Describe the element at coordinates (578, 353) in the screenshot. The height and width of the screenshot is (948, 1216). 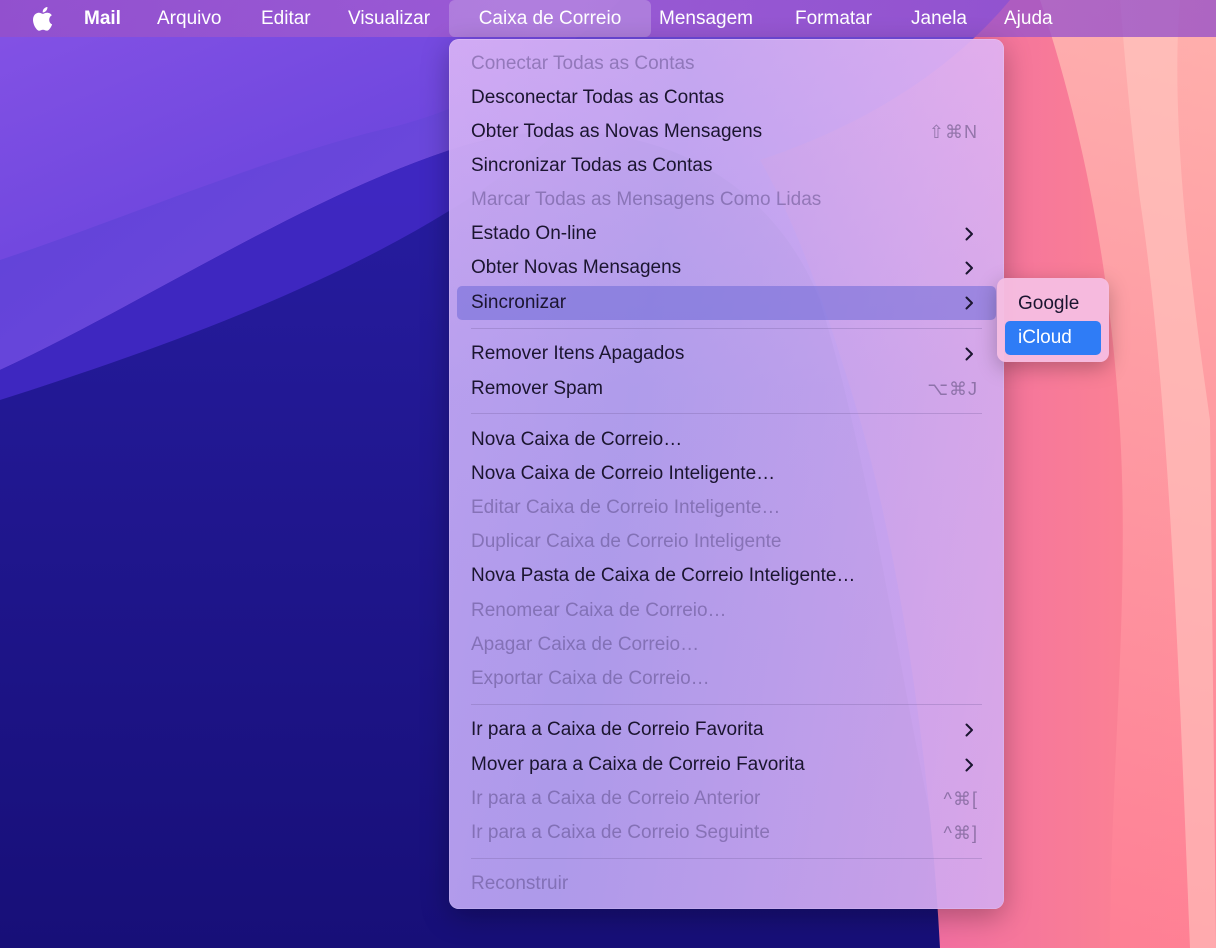
I see `menu-item-label: Remover Itens Apagados` at that location.